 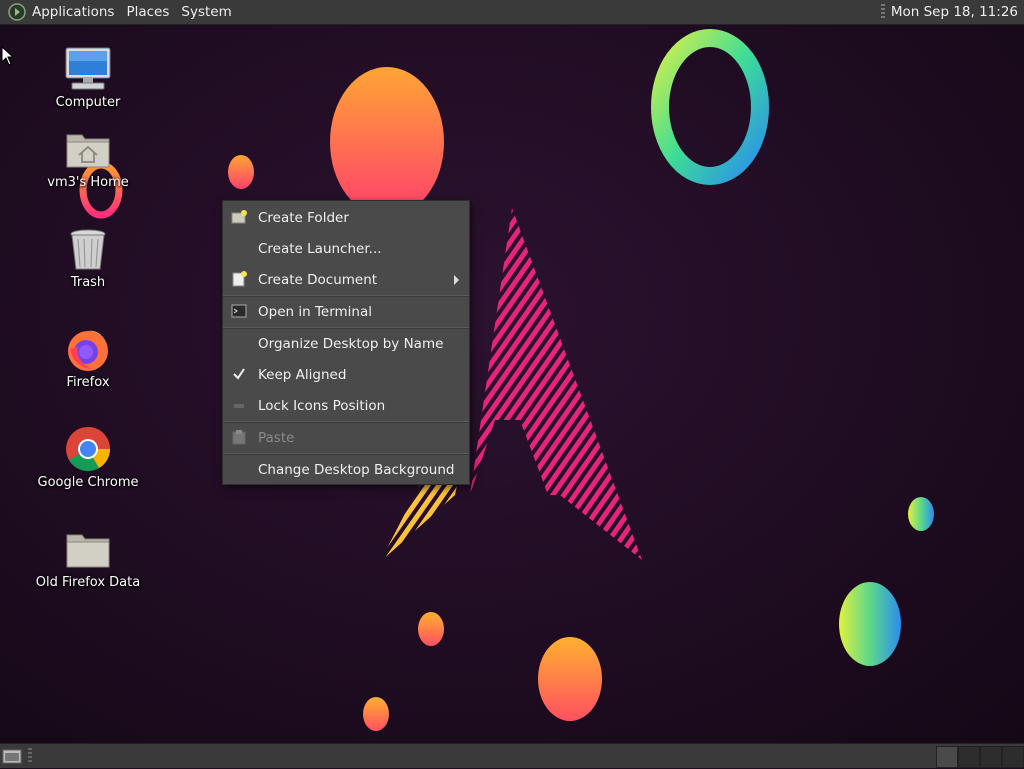 What do you see at coordinates (88, 149) in the screenshot?
I see `home-folder-icon` at bounding box center [88, 149].